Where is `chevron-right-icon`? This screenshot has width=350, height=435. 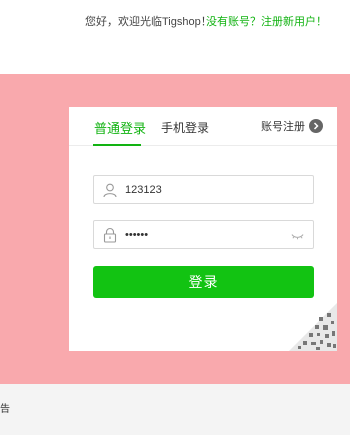
chevron-right-icon is located at coordinates (316, 126).